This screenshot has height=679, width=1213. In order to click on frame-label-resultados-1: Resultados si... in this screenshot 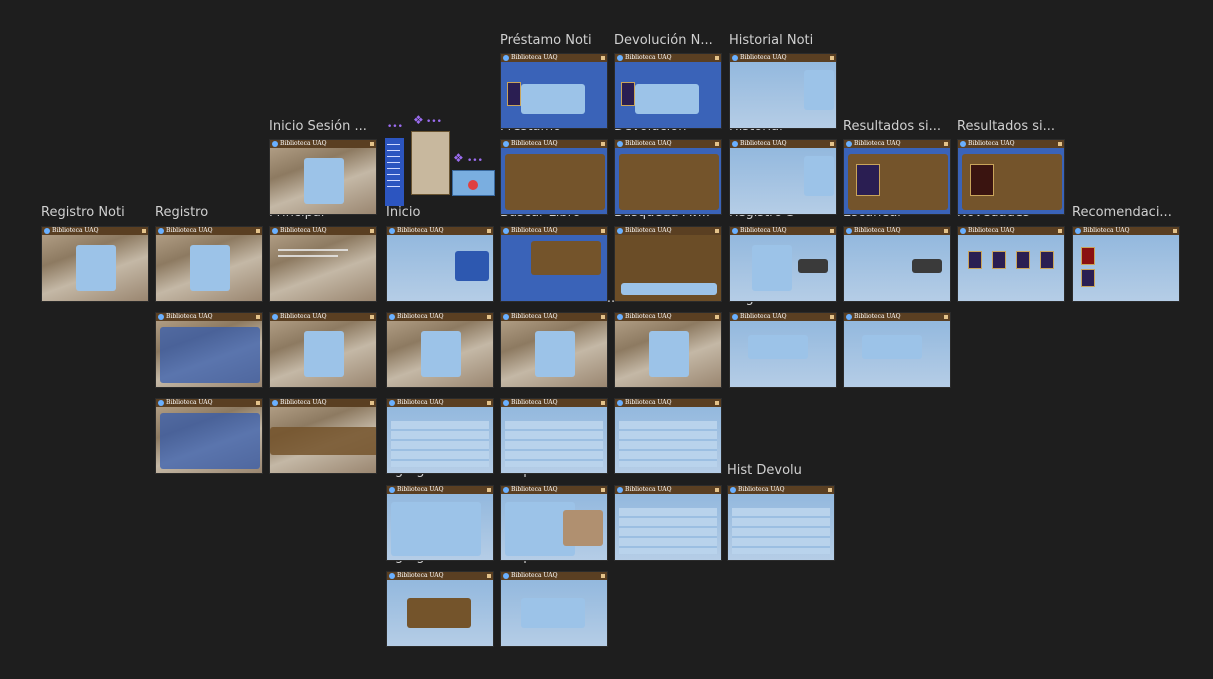, I will do `click(892, 127)`.